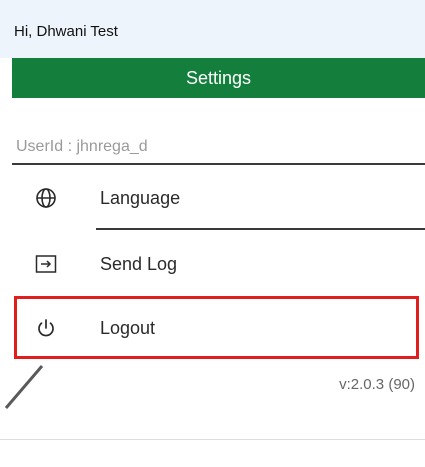 The image size is (425, 467). I want to click on page-title: Settings, so click(218, 77).